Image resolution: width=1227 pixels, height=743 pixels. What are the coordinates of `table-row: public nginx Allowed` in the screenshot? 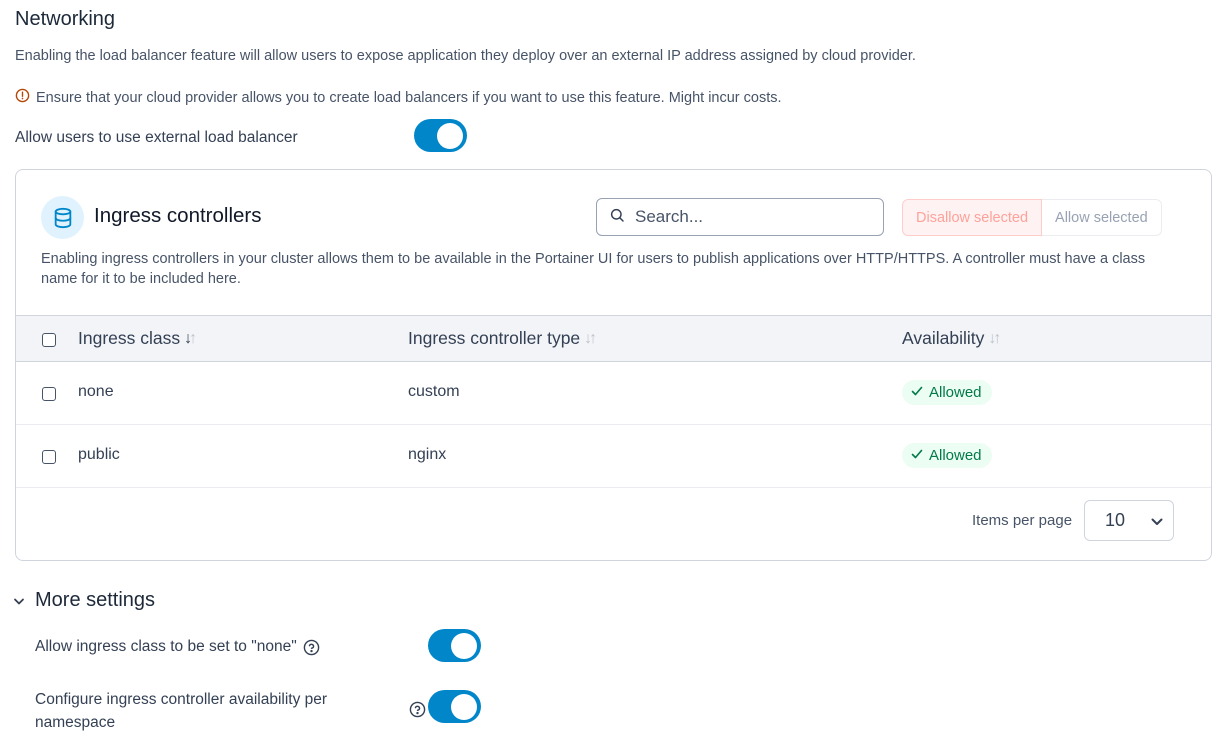 It's located at (613, 456).